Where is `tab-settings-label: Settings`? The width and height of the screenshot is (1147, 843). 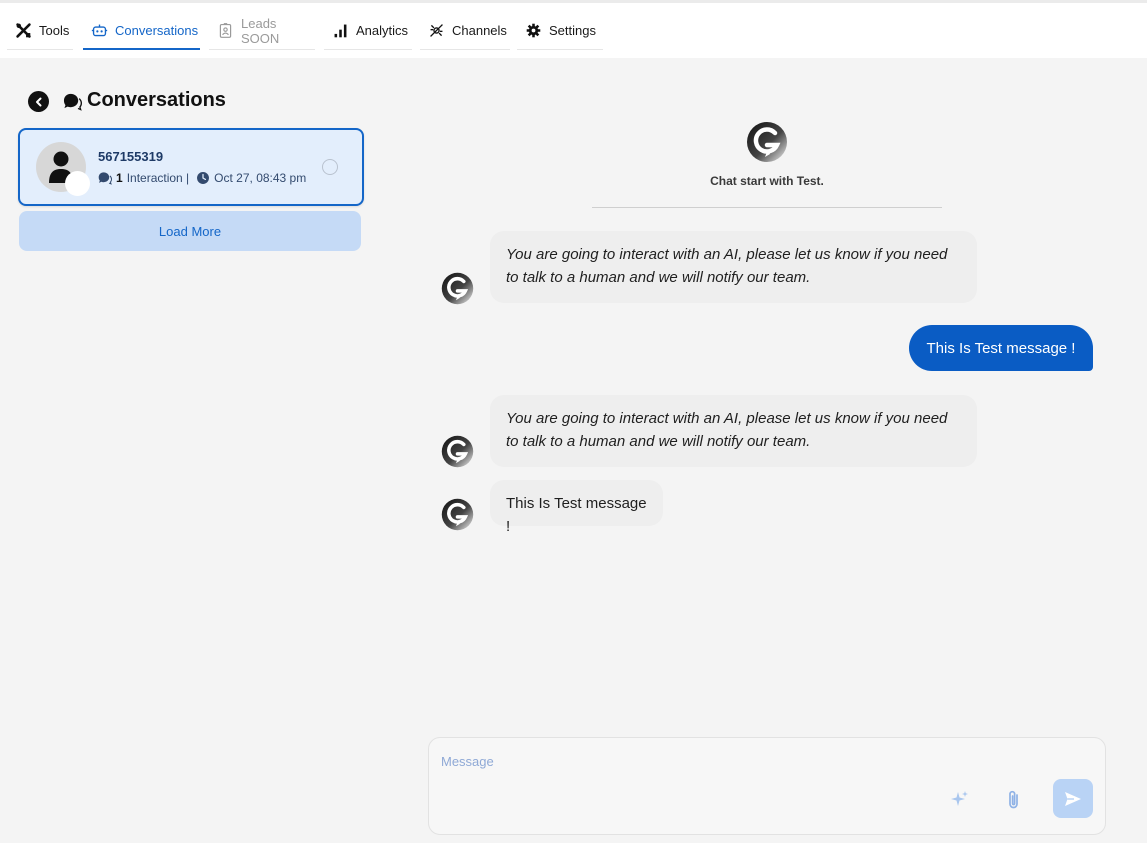
tab-settings-label: Settings is located at coordinates (572, 30).